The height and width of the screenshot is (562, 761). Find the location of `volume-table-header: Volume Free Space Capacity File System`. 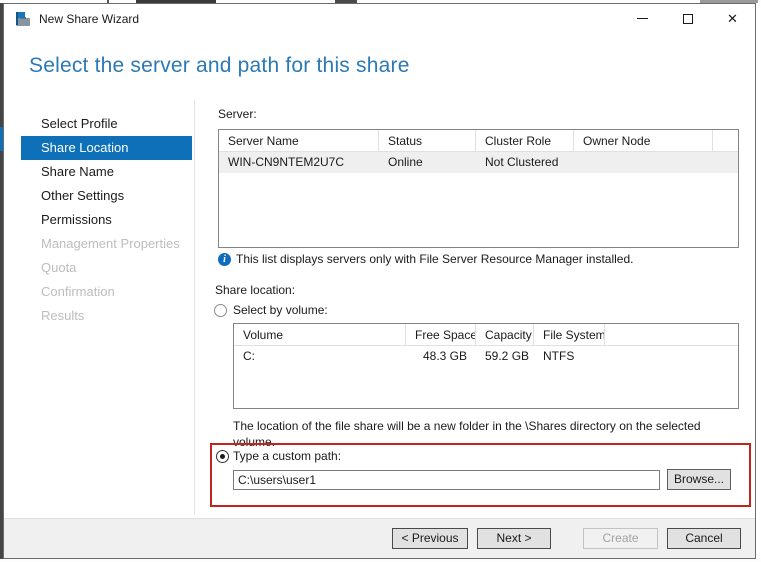

volume-table-header: Volume Free Space Capacity File System is located at coordinates (486, 335).